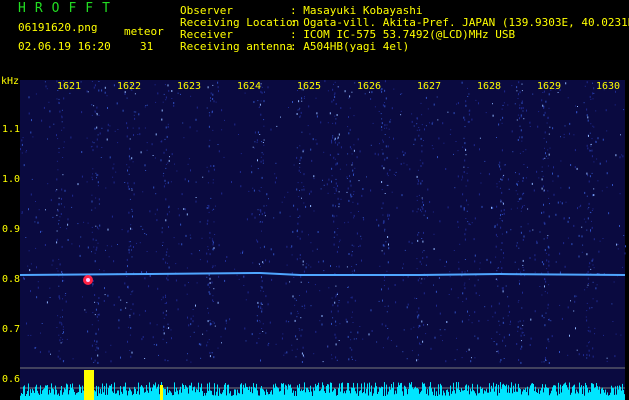 The height and width of the screenshot is (400, 629). I want to click on x-tick-1623: 1623, so click(189, 86).